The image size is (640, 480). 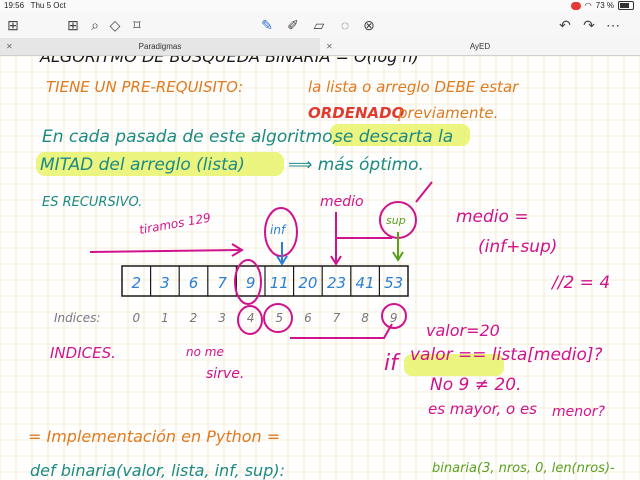 I want to click on array-cells: 2 3 6 7 9 11 20 23 41 53, so click(x=267, y=281).